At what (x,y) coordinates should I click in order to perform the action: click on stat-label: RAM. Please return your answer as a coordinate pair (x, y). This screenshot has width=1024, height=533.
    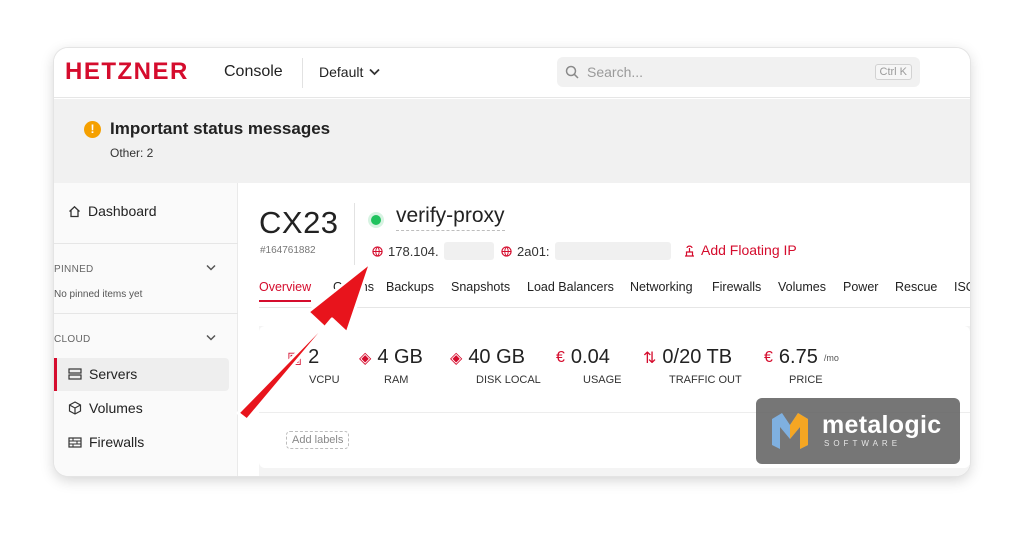
    Looking at the image, I should click on (396, 380).